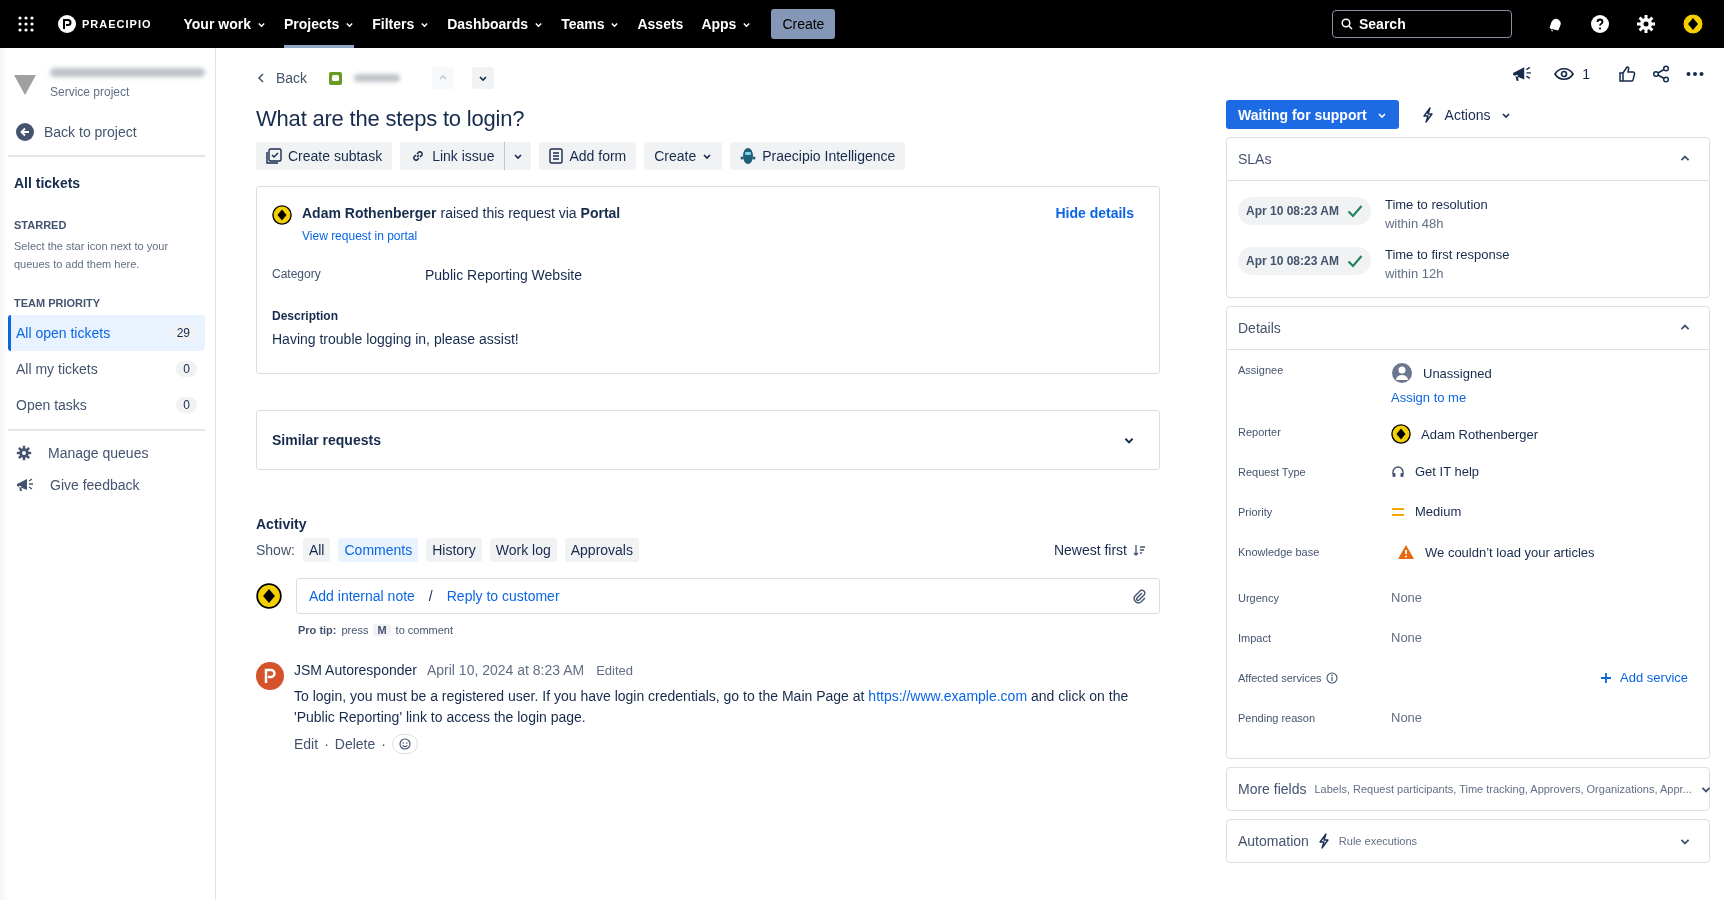 This screenshot has width=1724, height=900. I want to click on eye-icon, so click(1564, 74).